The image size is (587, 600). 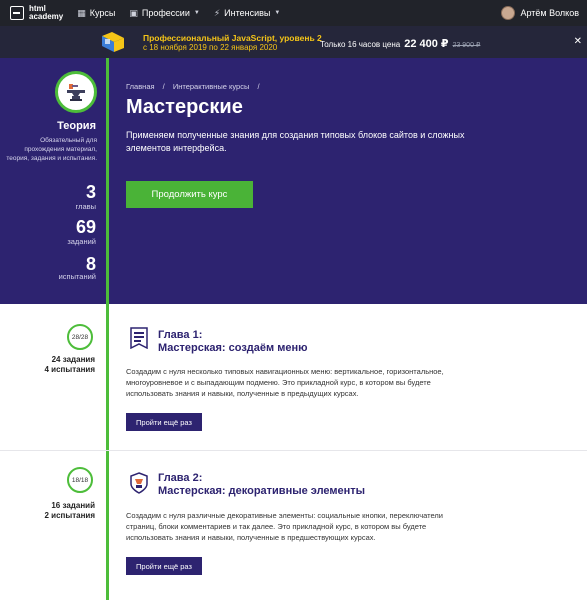 I want to click on breadcrumb-home: Главная, so click(x=140, y=86).